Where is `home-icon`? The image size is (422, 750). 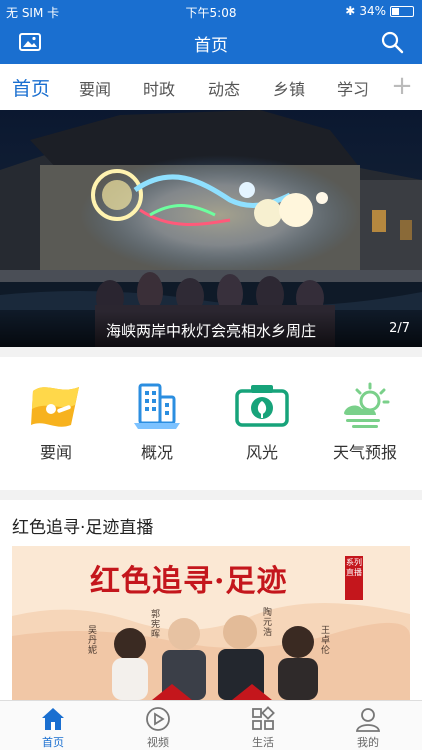
home-icon is located at coordinates (53, 719).